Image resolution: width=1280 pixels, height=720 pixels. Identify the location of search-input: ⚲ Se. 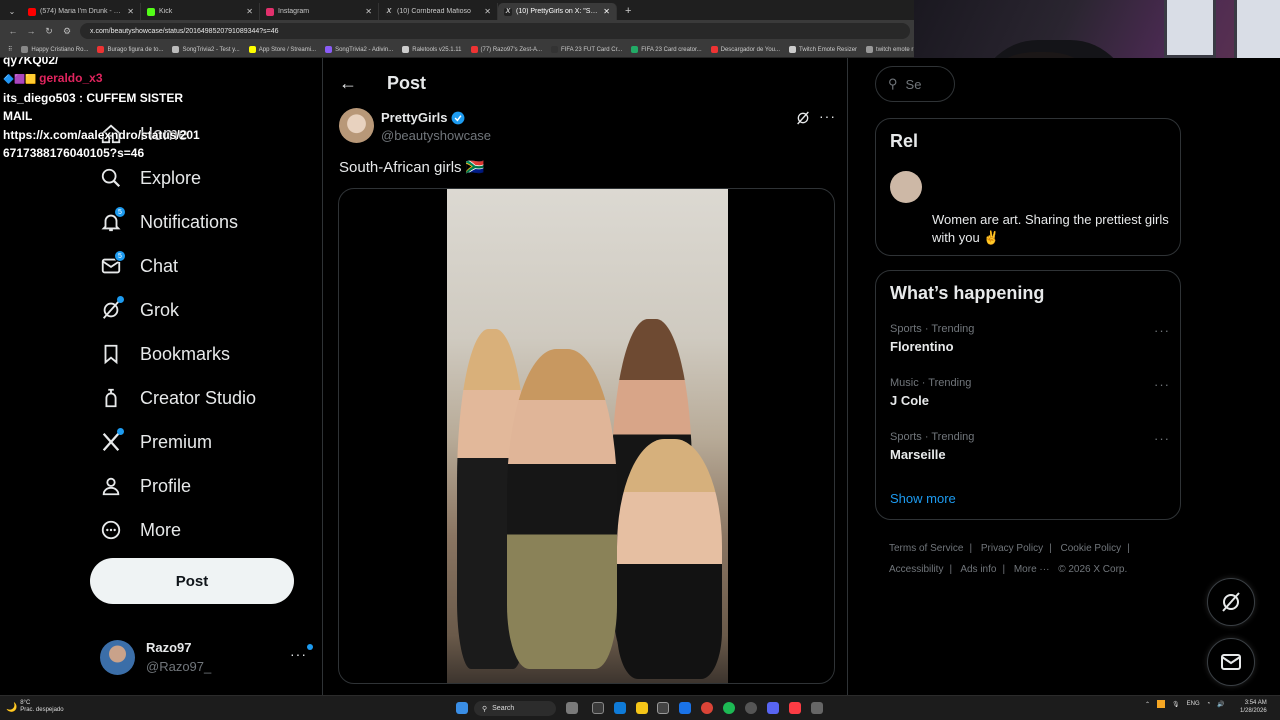
(915, 84).